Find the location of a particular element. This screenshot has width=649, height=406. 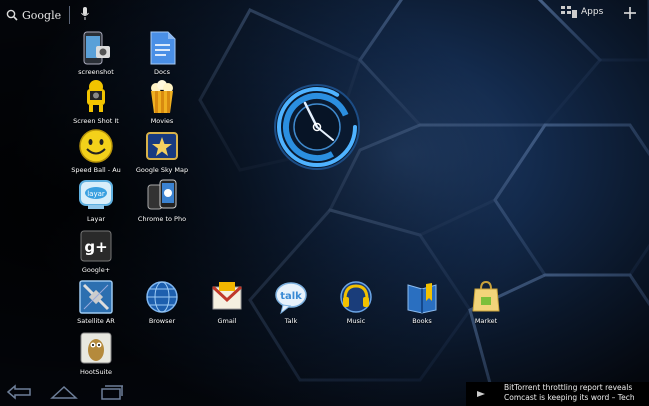

app-label: Movies is located at coordinates (162, 121).